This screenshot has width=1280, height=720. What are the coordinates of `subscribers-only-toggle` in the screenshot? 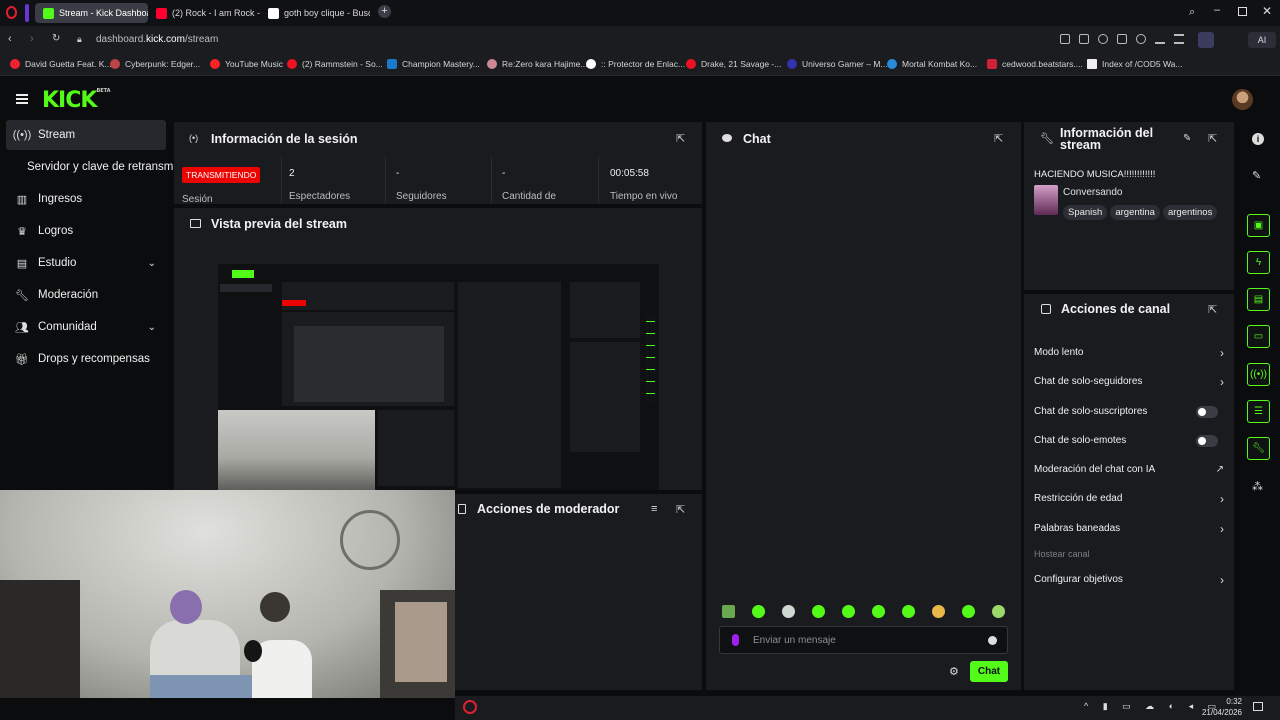 It's located at (1207, 411).